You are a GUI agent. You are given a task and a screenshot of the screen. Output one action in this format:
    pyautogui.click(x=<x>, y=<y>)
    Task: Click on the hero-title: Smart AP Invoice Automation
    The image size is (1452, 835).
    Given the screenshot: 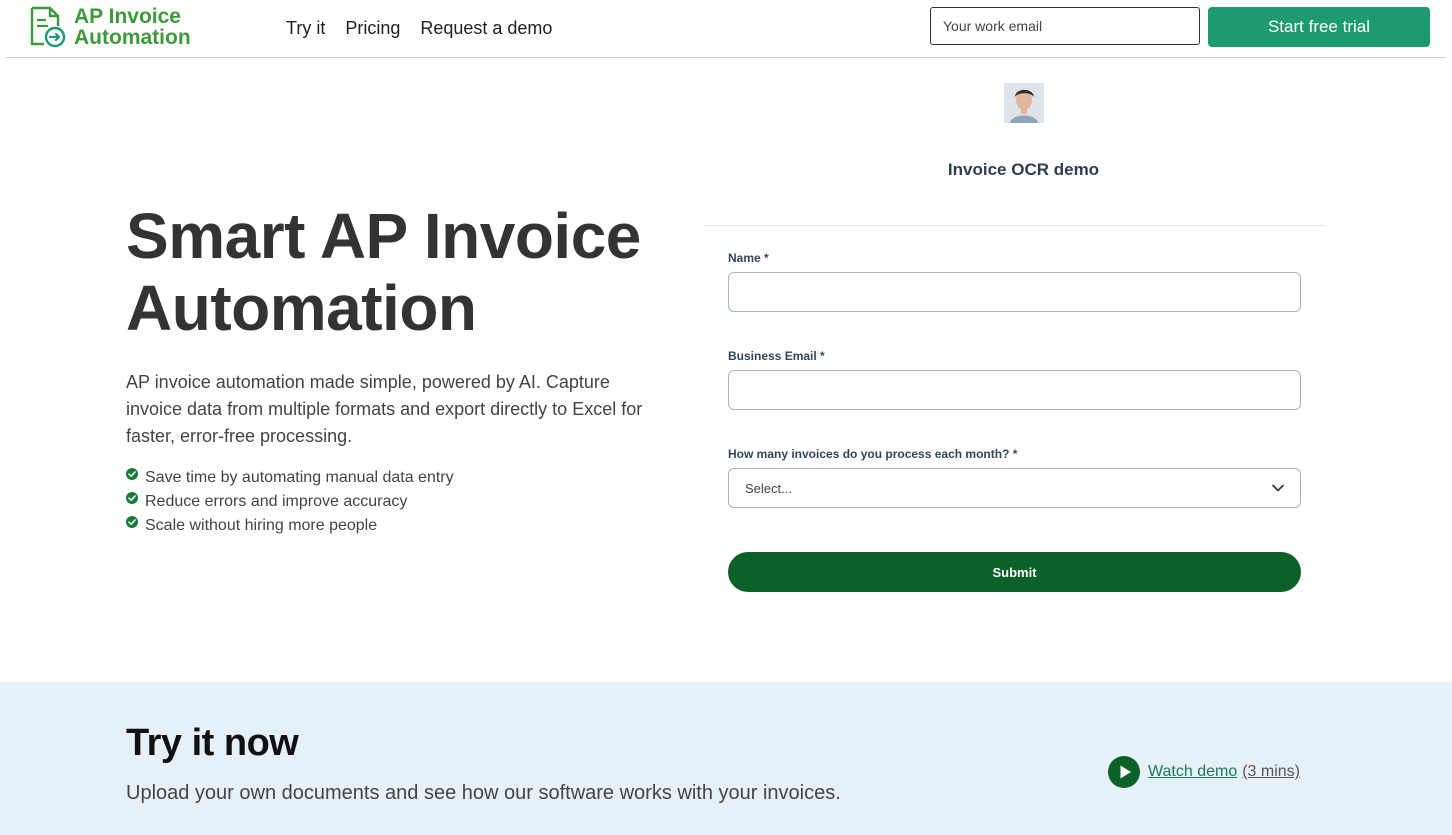 What is the action you would take?
    pyautogui.click(x=416, y=272)
    